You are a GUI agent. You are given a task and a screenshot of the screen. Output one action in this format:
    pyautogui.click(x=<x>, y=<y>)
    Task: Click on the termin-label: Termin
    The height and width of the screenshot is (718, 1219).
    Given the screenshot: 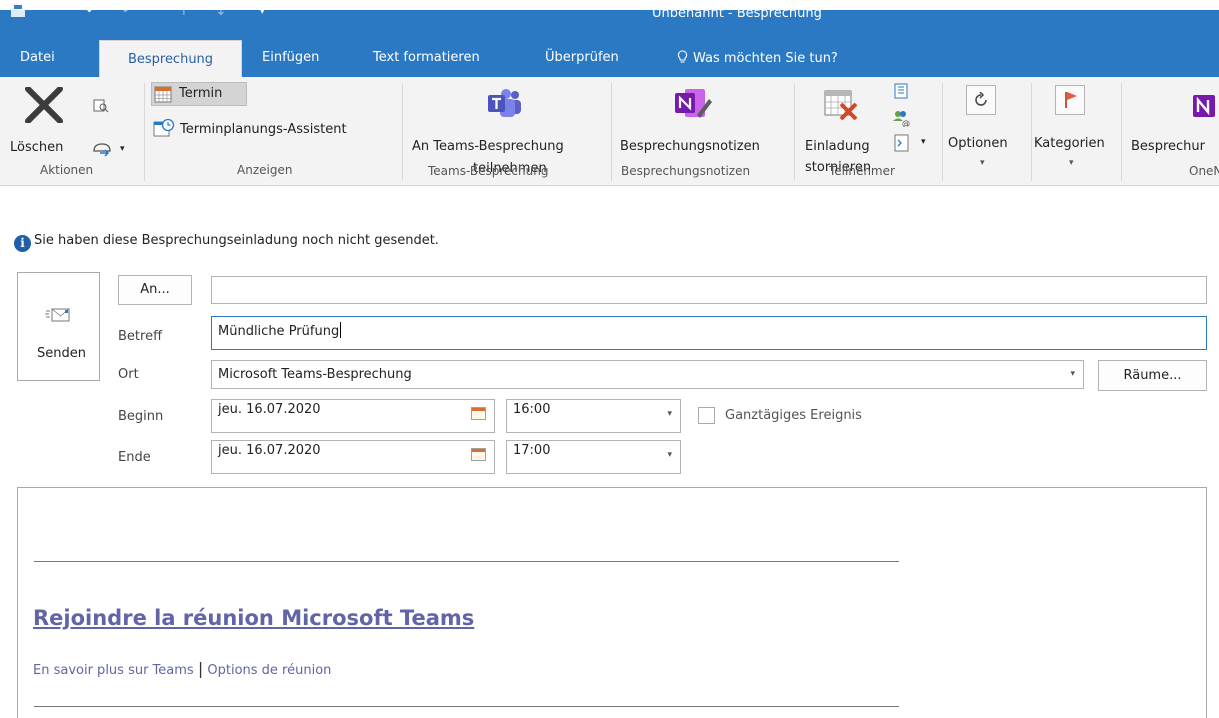 What is the action you would take?
    pyautogui.click(x=201, y=93)
    